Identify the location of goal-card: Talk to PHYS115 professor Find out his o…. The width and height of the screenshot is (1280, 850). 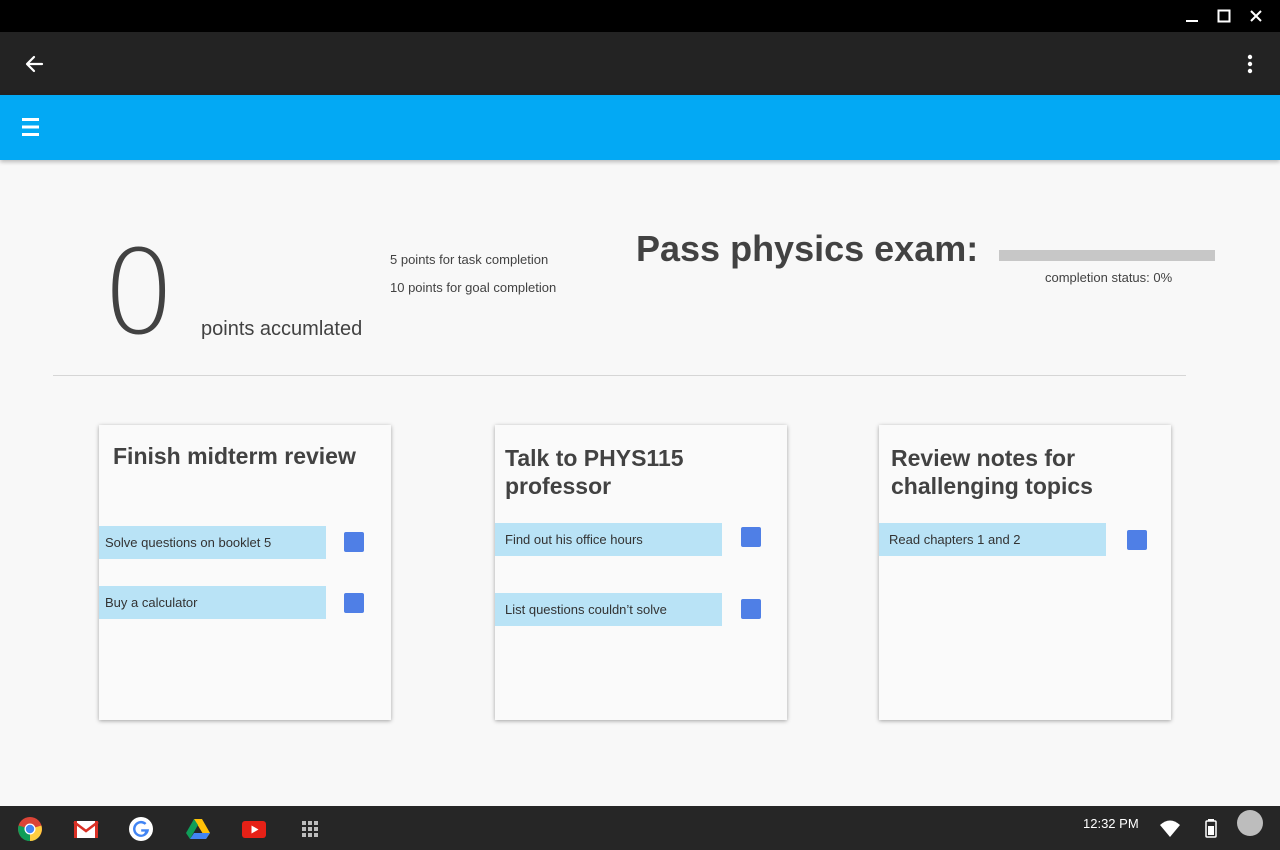
(641, 572).